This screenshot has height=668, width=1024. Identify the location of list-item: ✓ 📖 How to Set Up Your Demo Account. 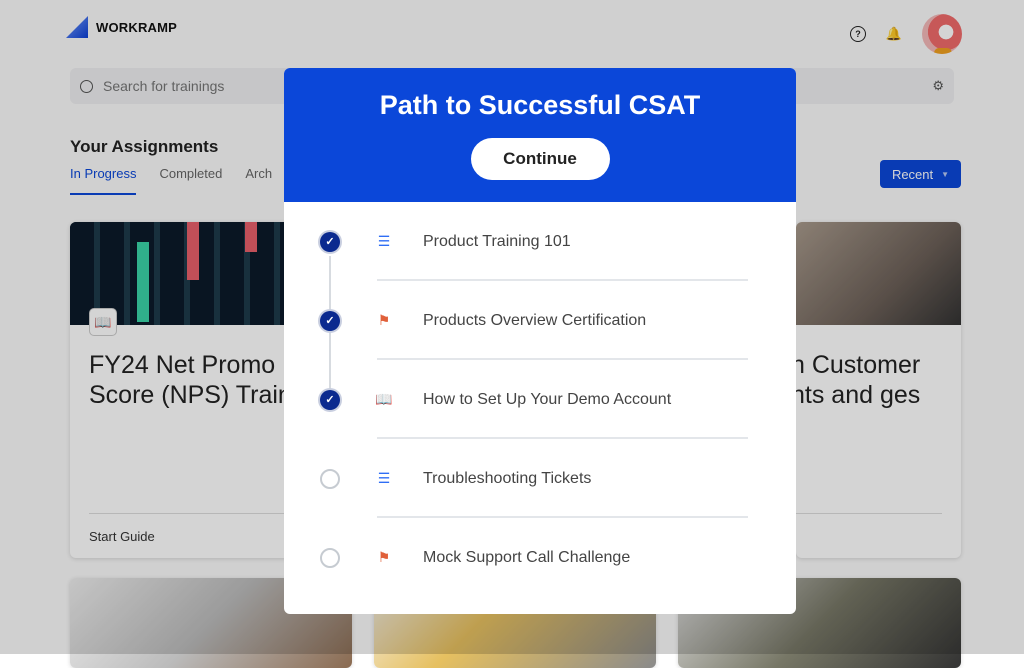
(540, 399).